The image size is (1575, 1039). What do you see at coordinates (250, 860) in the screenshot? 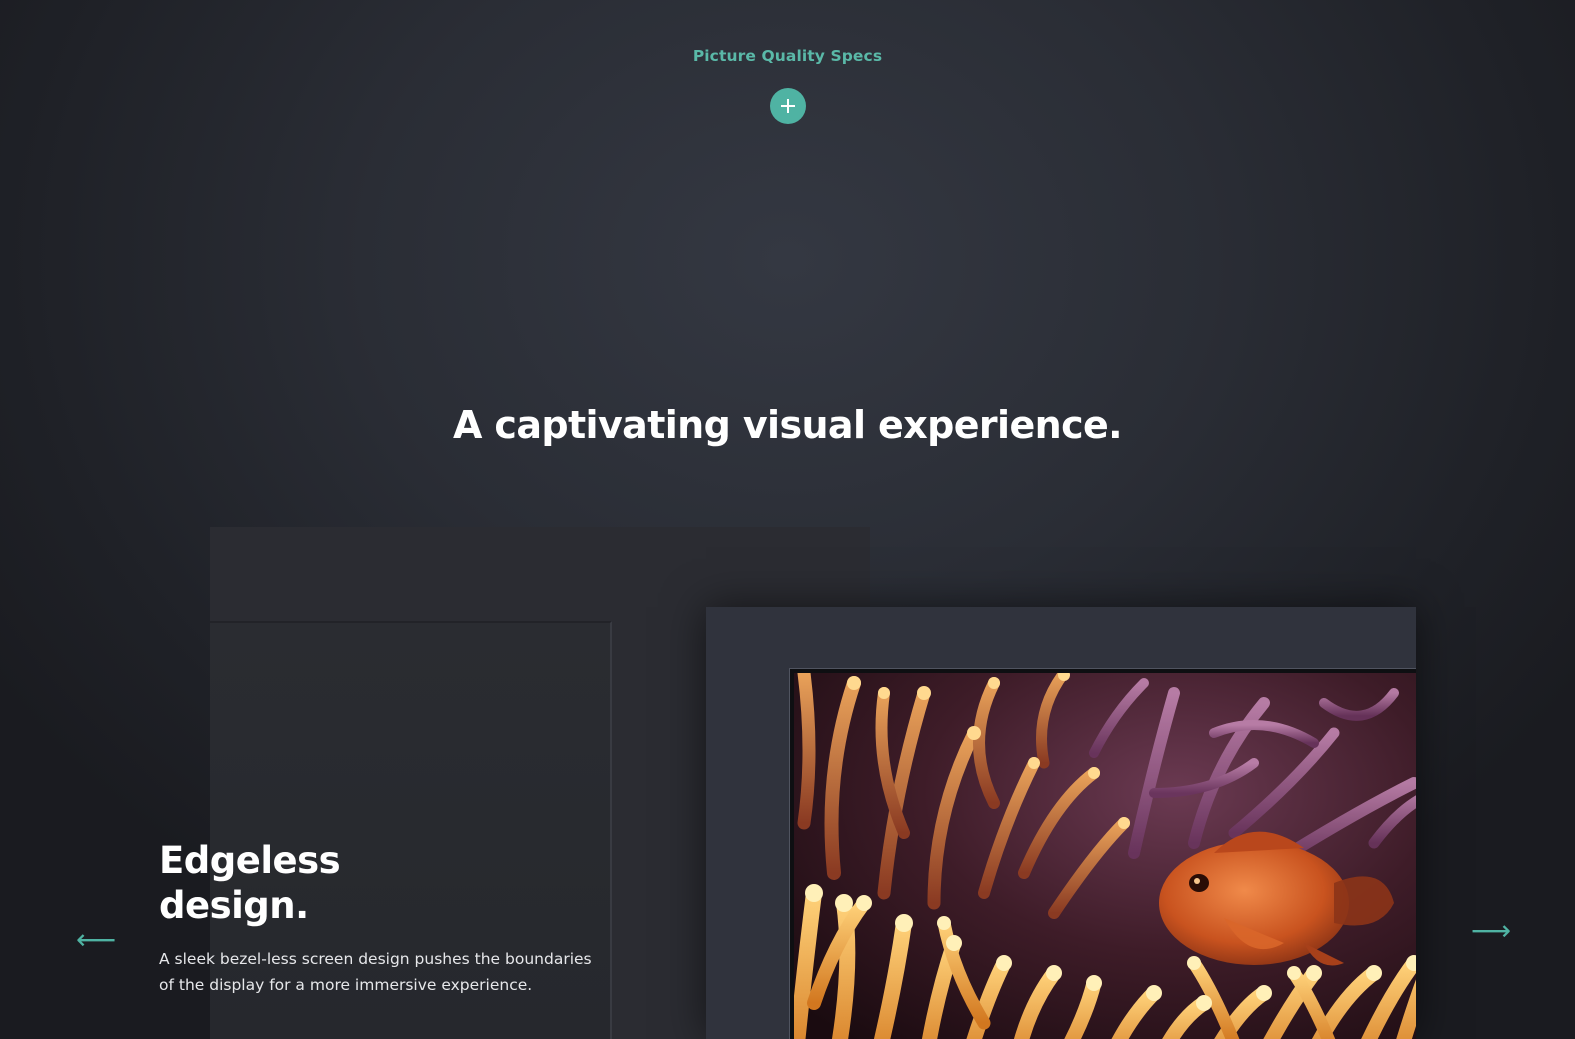
I see `slide-title-line-1: Edgeless` at bounding box center [250, 860].